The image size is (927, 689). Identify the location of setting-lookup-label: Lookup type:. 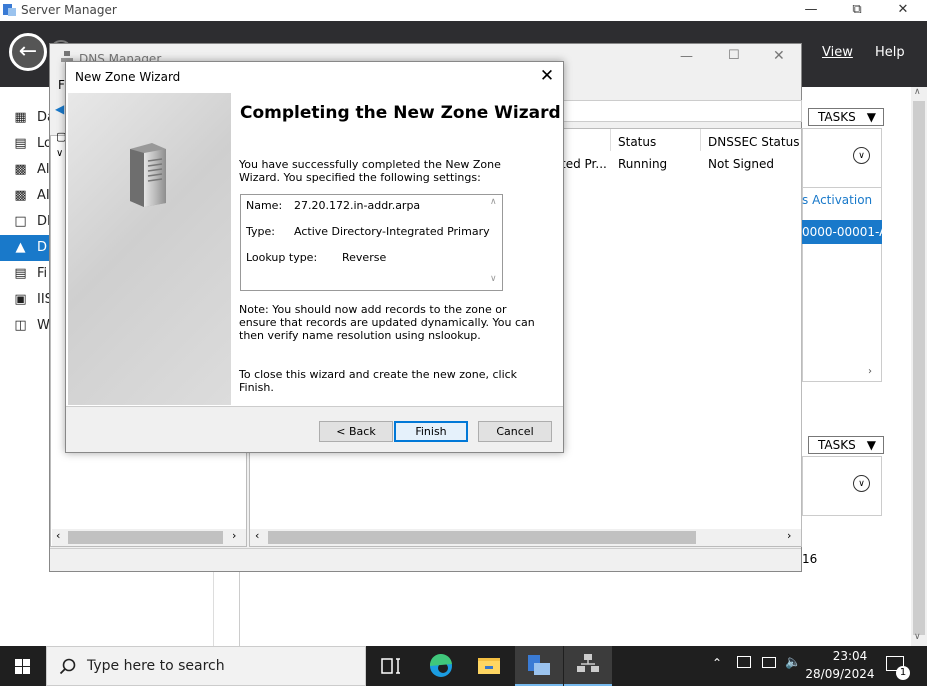
(282, 257).